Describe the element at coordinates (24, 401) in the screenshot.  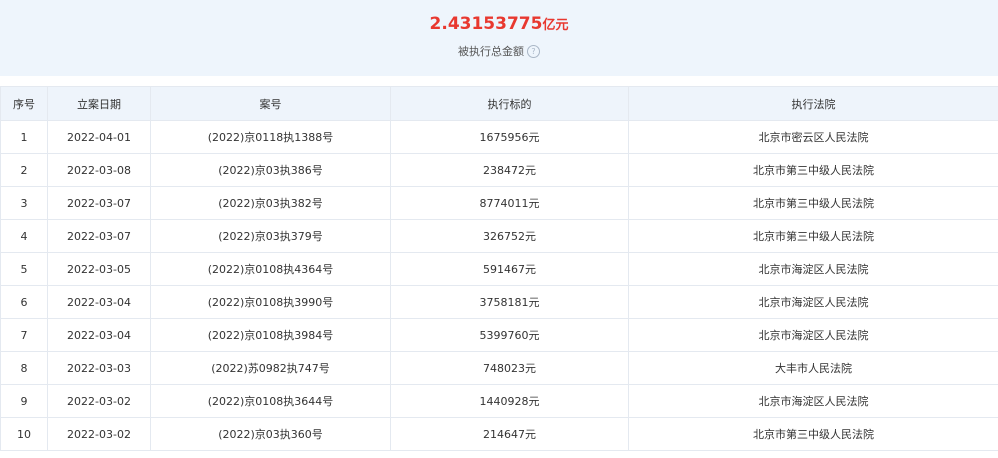
I see `cell-index: 9` at that location.